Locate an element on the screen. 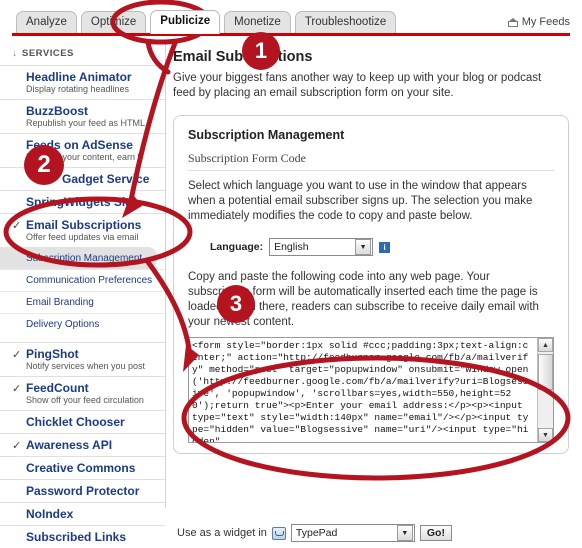 Image resolution: width=582 pixels, height=548 pixels. home-icon is located at coordinates (512, 22).